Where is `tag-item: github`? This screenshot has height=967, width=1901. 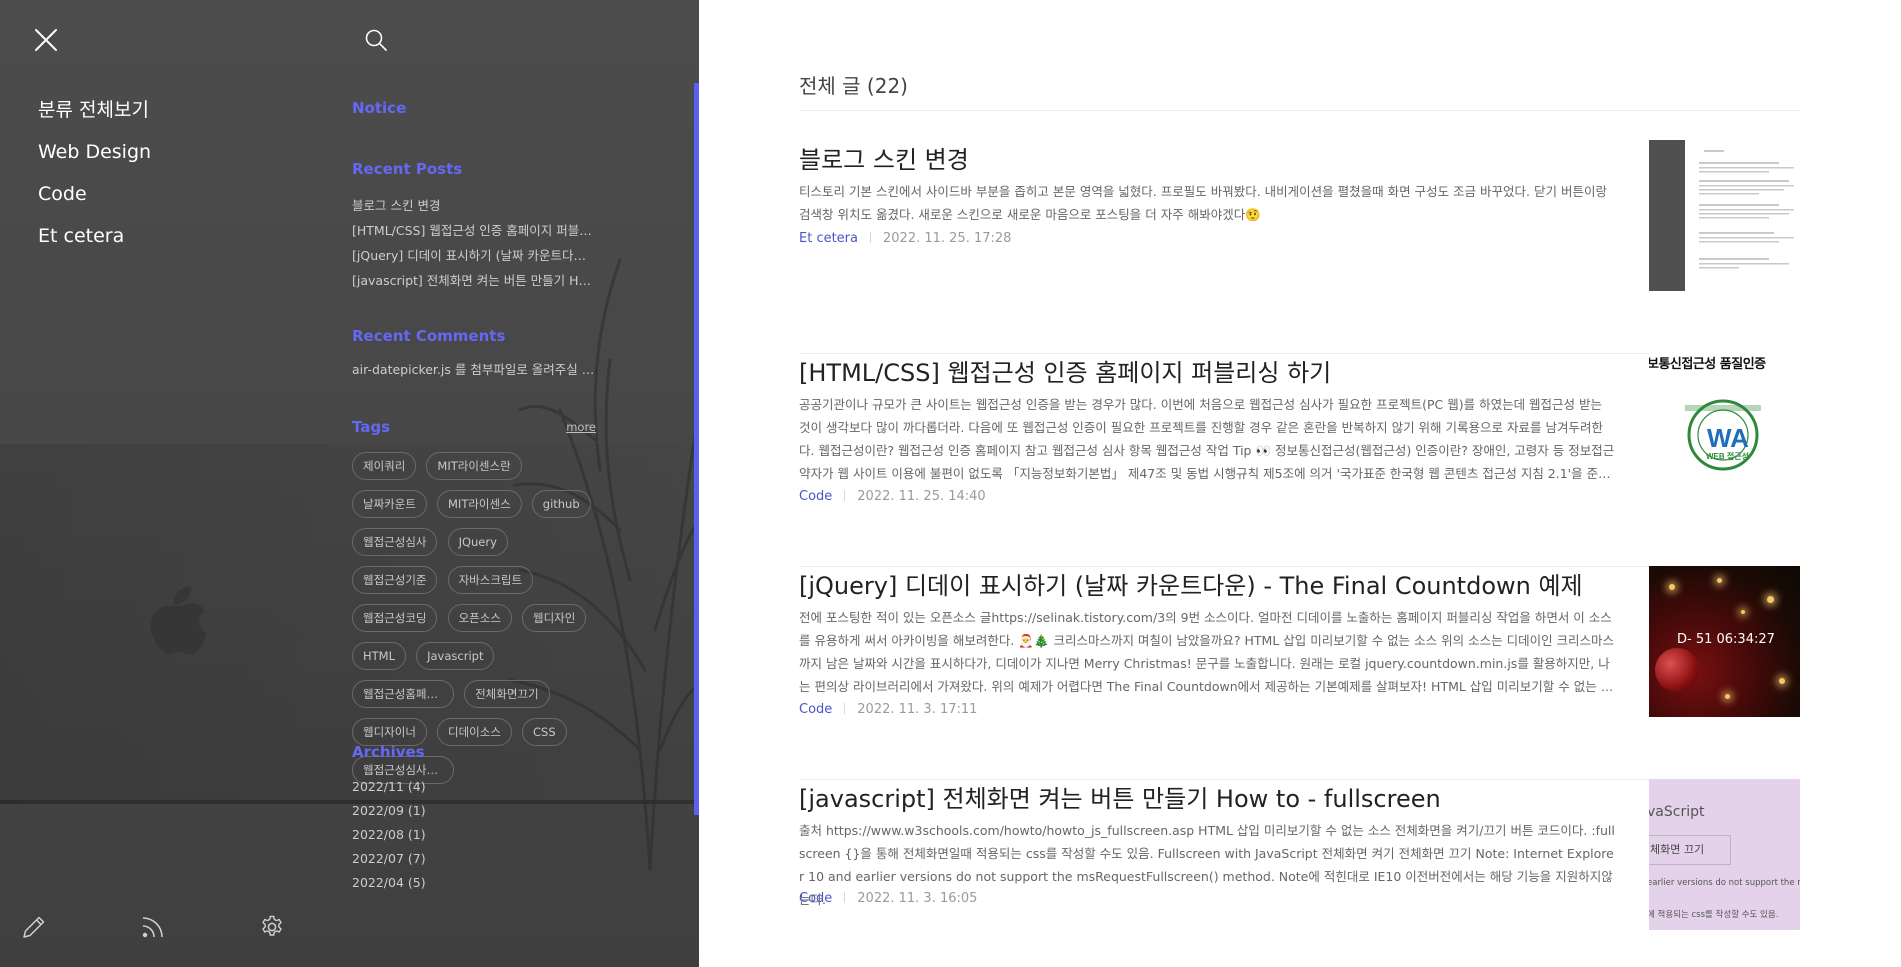 tag-item: github is located at coordinates (561, 504).